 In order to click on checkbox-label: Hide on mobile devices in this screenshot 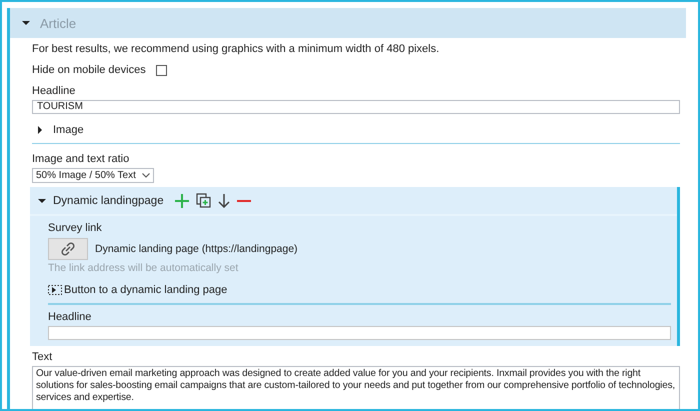, I will do `click(89, 70)`.